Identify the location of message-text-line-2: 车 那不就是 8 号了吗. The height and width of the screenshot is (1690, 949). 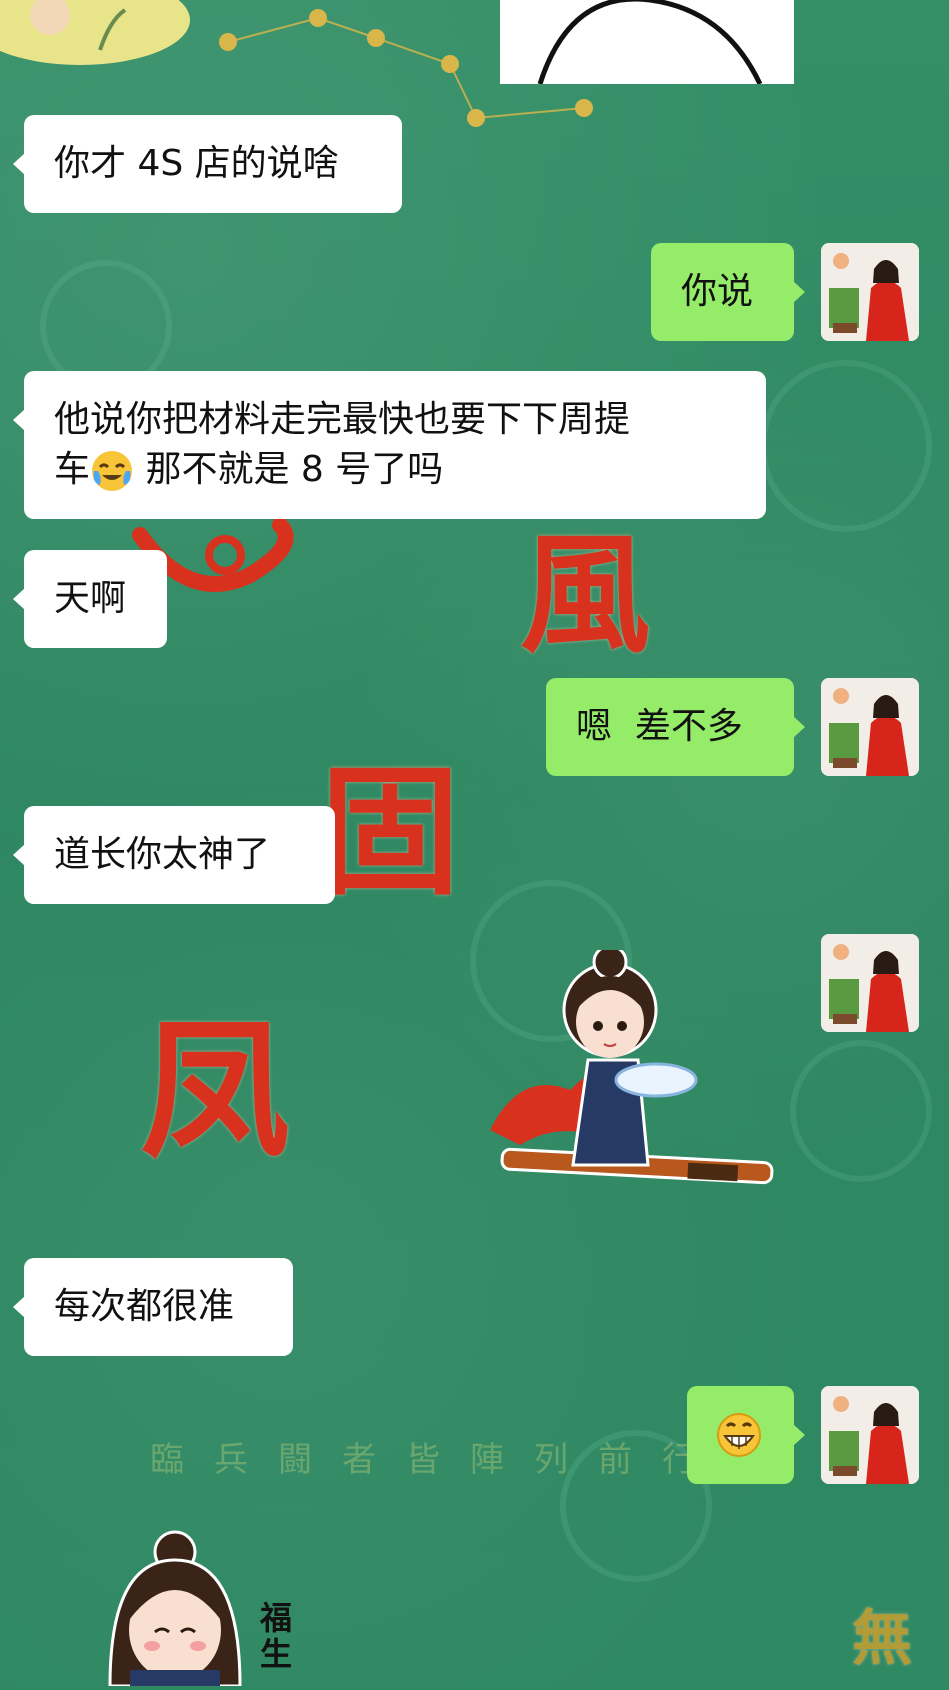
(395, 470).